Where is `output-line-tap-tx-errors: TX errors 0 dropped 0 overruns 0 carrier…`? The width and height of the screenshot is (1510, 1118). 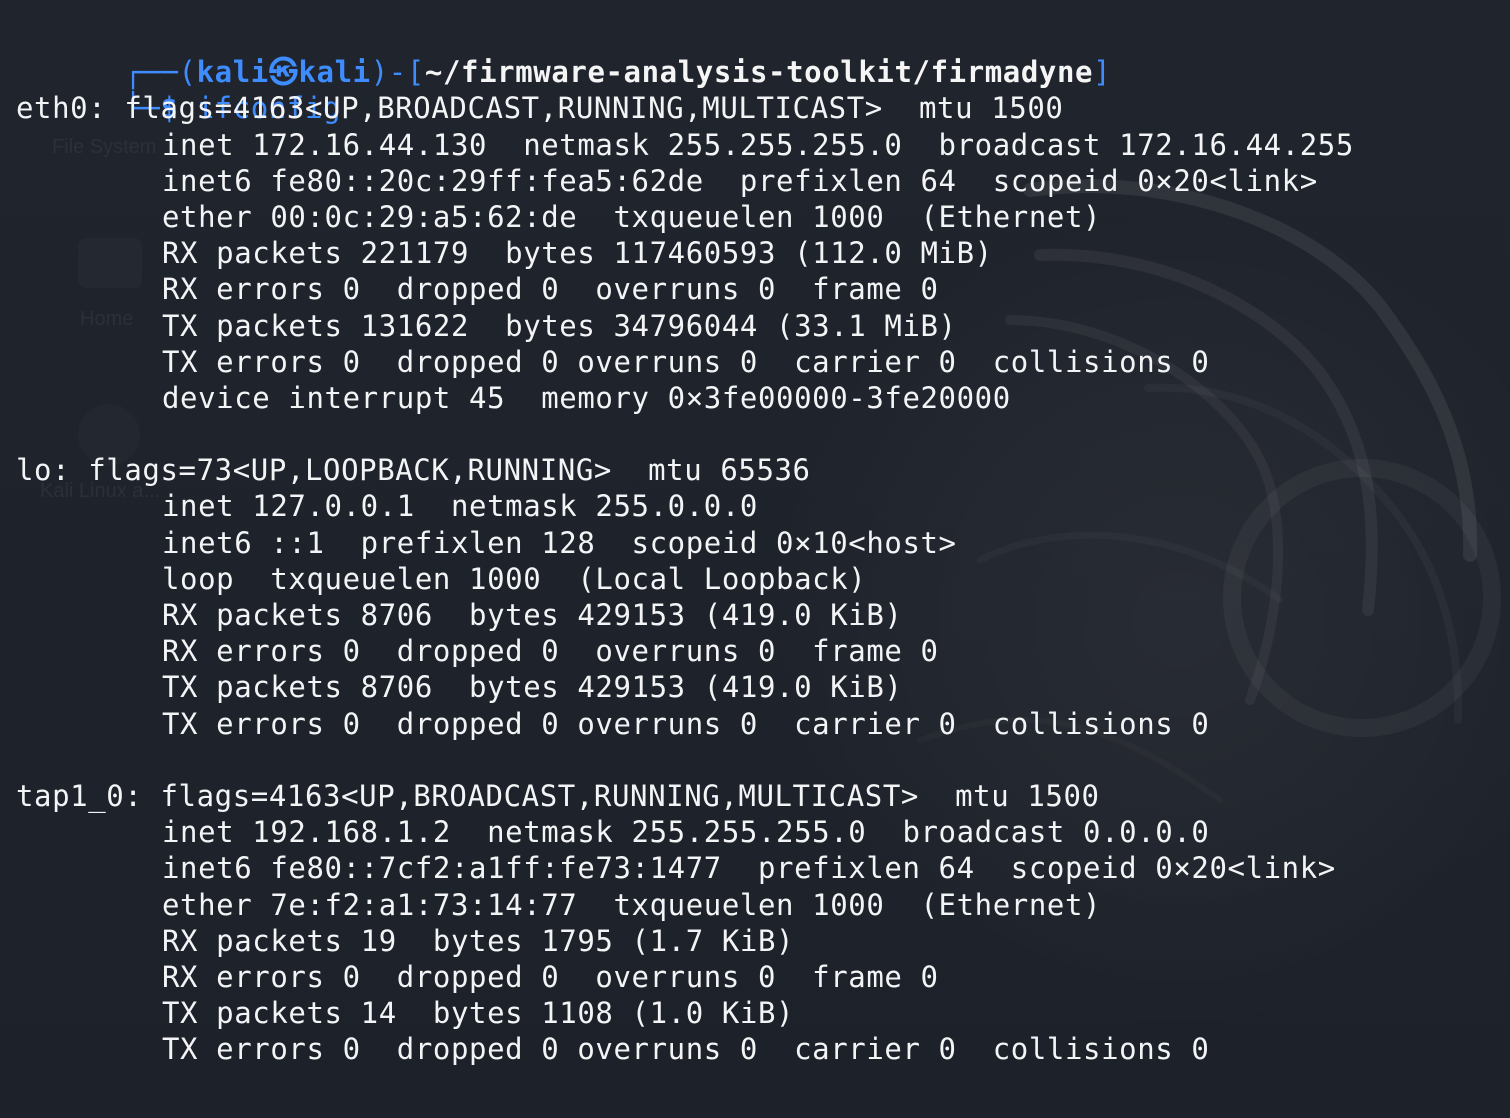
output-line-tap-tx-errors: TX errors 0 dropped 0 overruns 0 carrier… is located at coordinates (686, 1049).